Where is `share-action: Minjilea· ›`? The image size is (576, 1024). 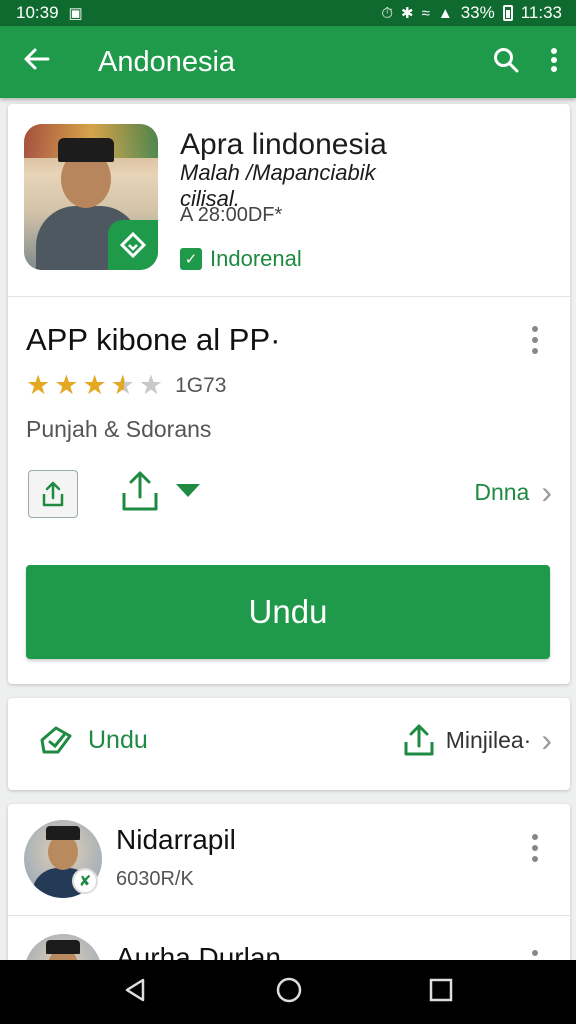
share-action: Minjilea· › is located at coordinates (477, 740).